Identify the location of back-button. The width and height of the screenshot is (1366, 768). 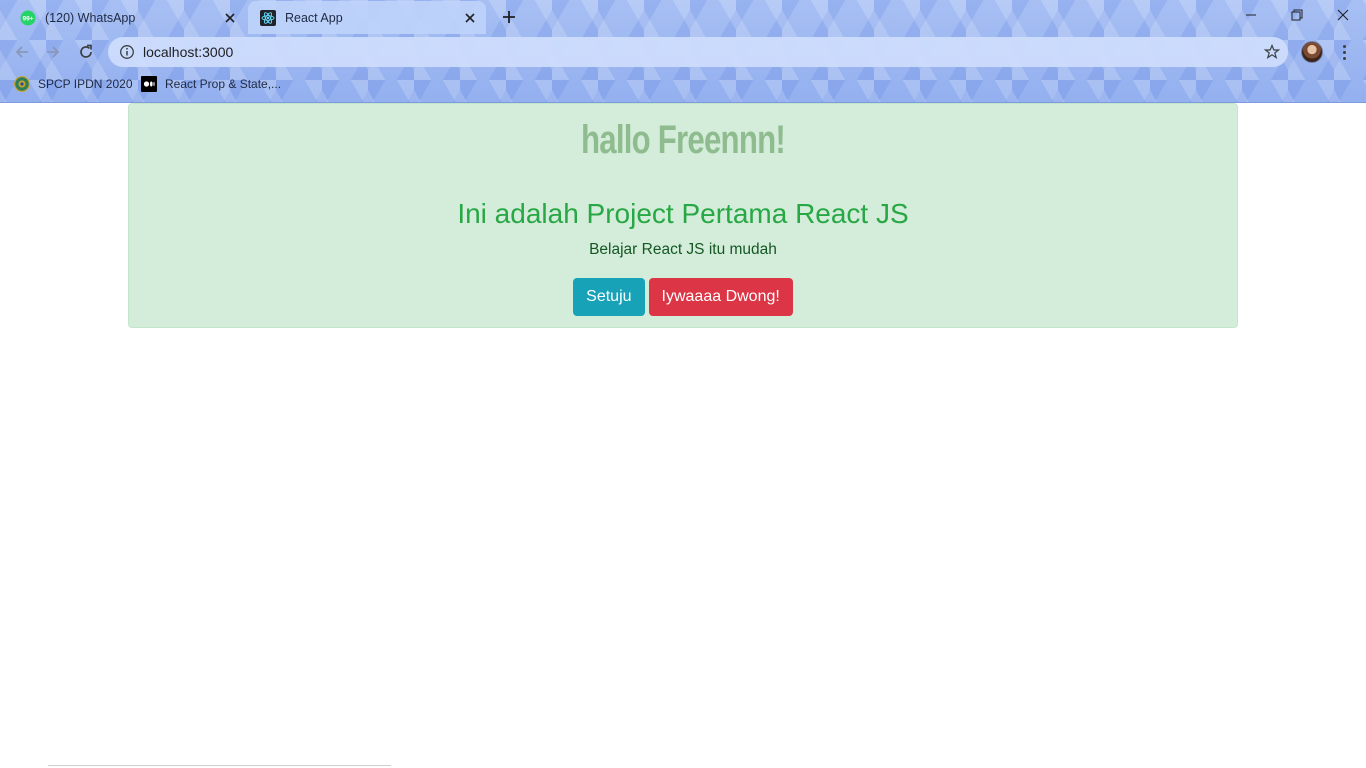
(22, 52).